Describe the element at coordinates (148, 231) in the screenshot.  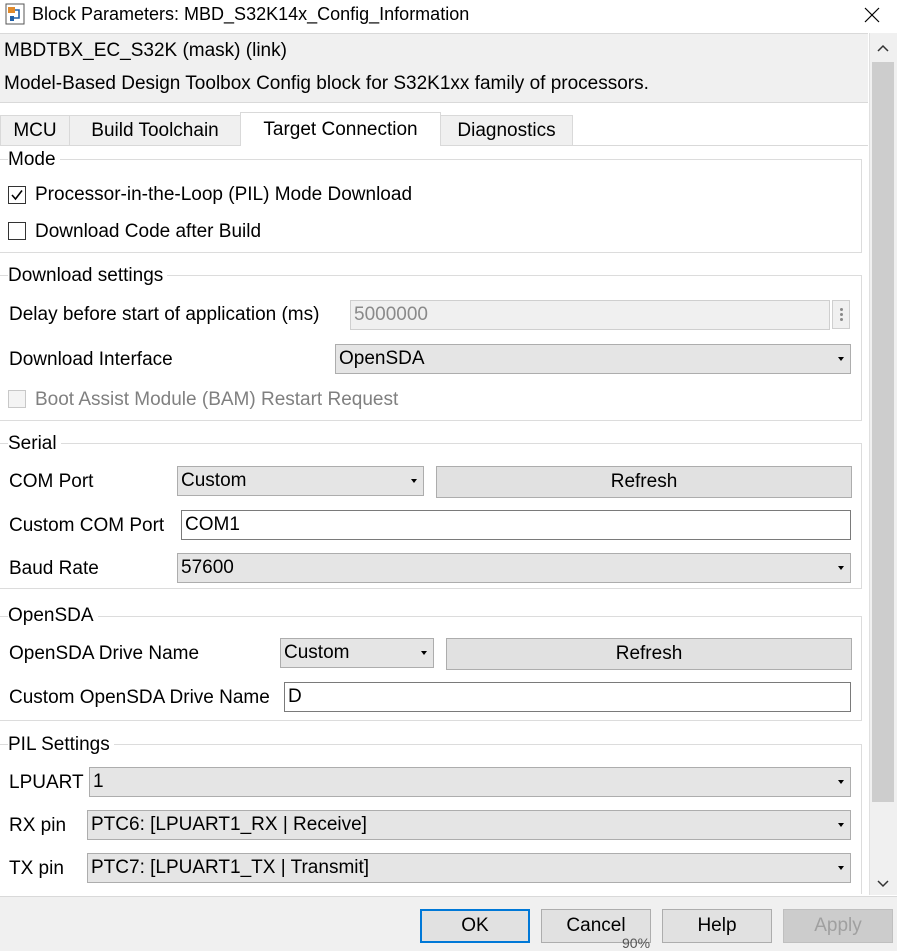
I see `download-after-build-label: Download Code after Build` at that location.